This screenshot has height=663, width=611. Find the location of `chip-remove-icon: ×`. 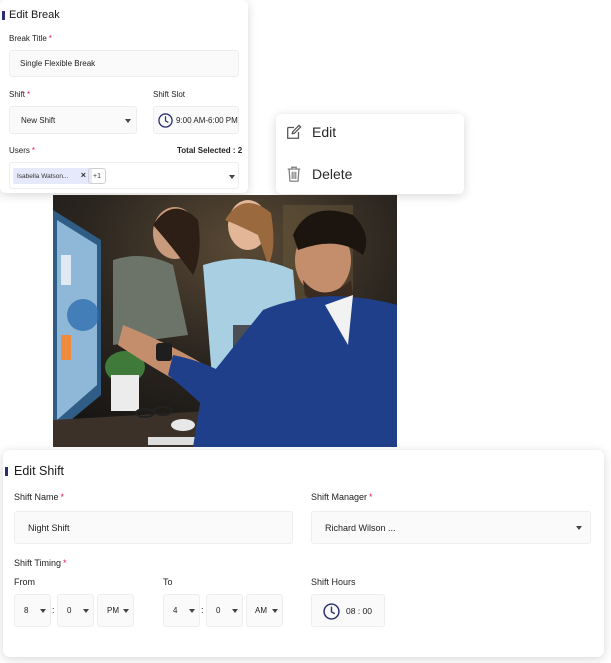

chip-remove-icon: × is located at coordinates (83, 175).